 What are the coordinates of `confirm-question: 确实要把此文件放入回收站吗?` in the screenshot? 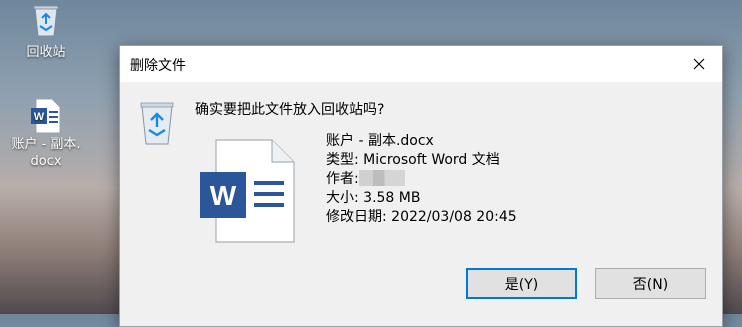 It's located at (290, 110).